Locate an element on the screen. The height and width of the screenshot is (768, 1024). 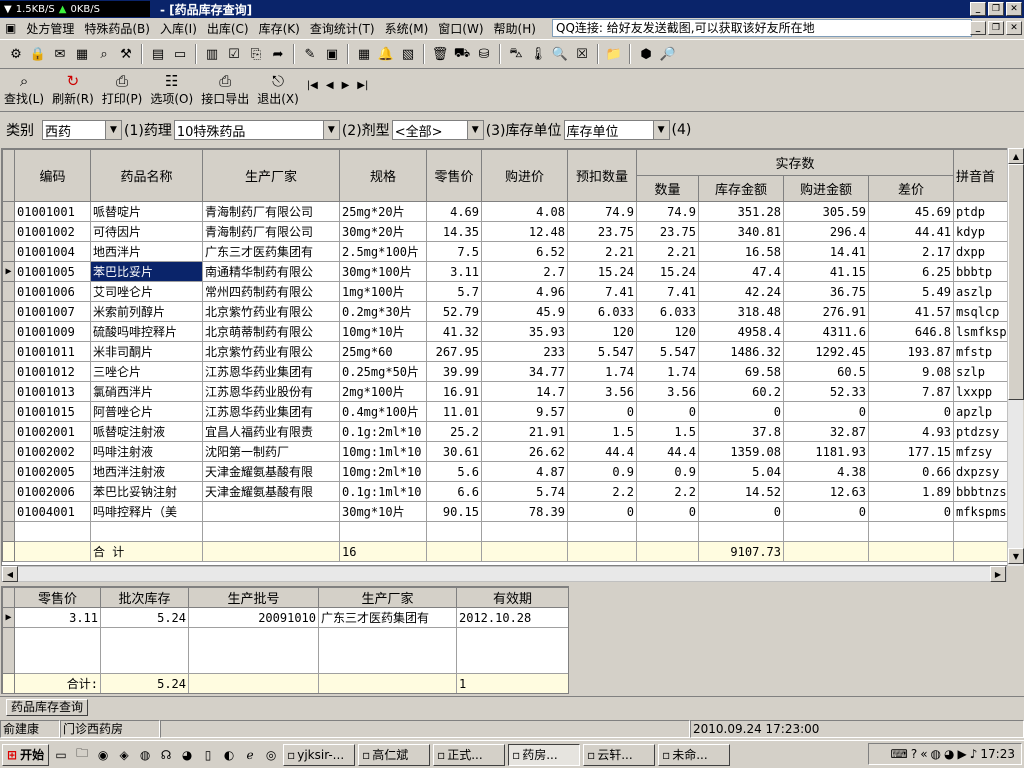
table-cell: 4311.6 is located at coordinates (826, 331).